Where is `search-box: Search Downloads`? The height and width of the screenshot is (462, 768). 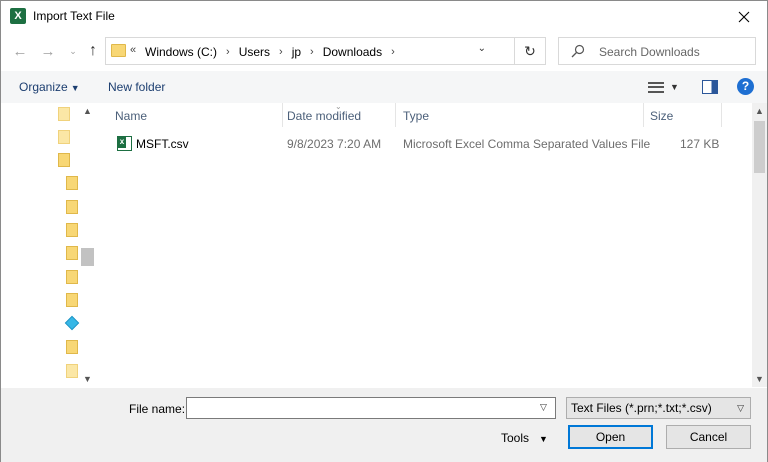 search-box: Search Downloads is located at coordinates (657, 51).